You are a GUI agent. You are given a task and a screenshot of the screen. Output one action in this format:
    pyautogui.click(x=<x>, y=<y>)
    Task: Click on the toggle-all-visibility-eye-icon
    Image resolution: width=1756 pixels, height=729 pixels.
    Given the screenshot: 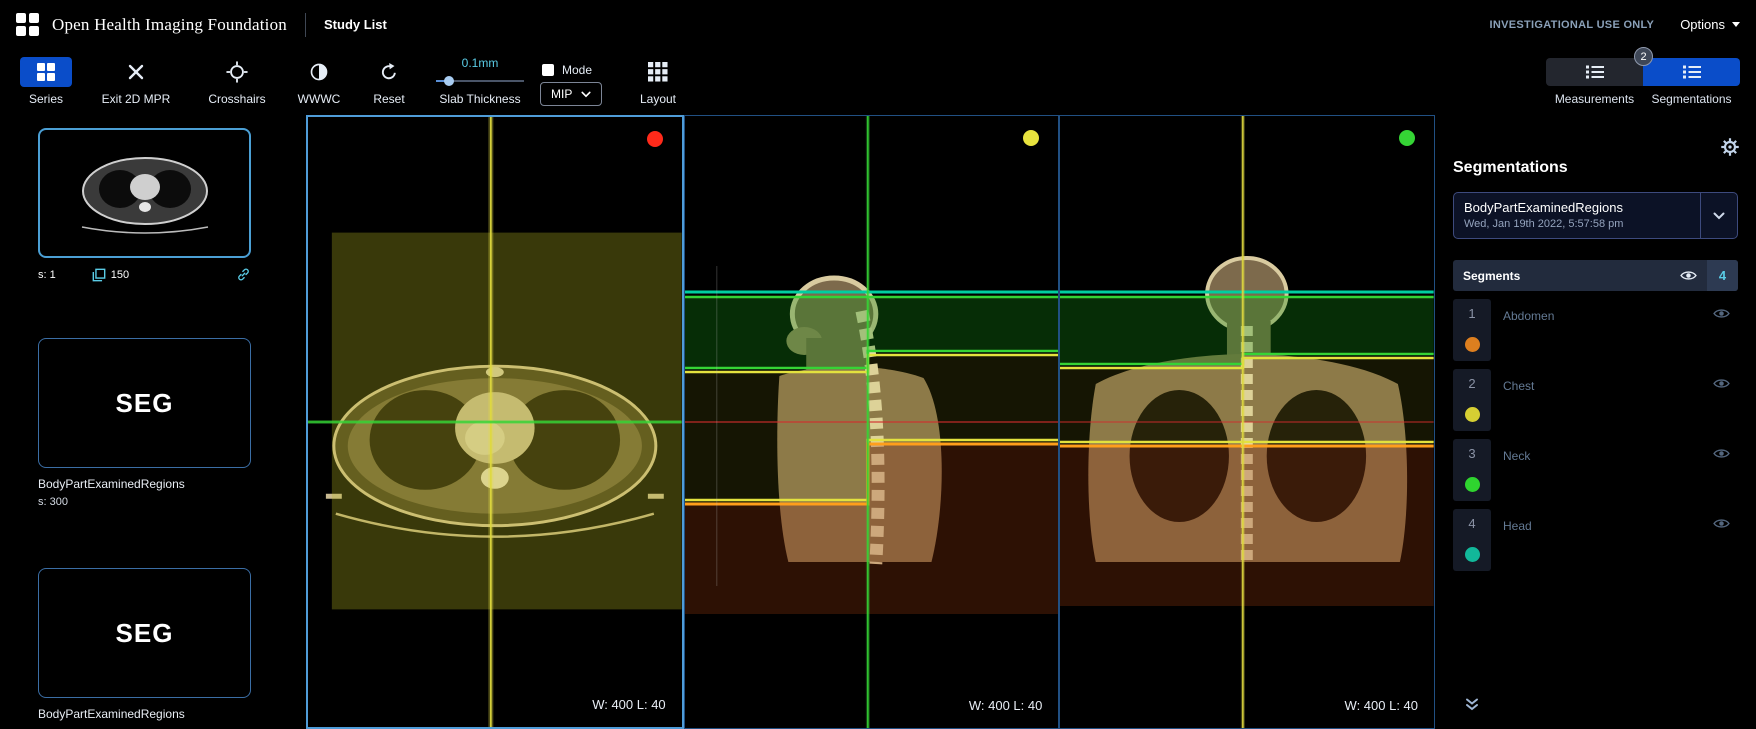 What is the action you would take?
    pyautogui.click(x=1688, y=275)
    